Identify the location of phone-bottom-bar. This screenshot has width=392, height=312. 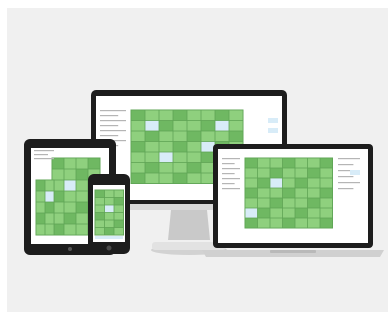
(109, 237).